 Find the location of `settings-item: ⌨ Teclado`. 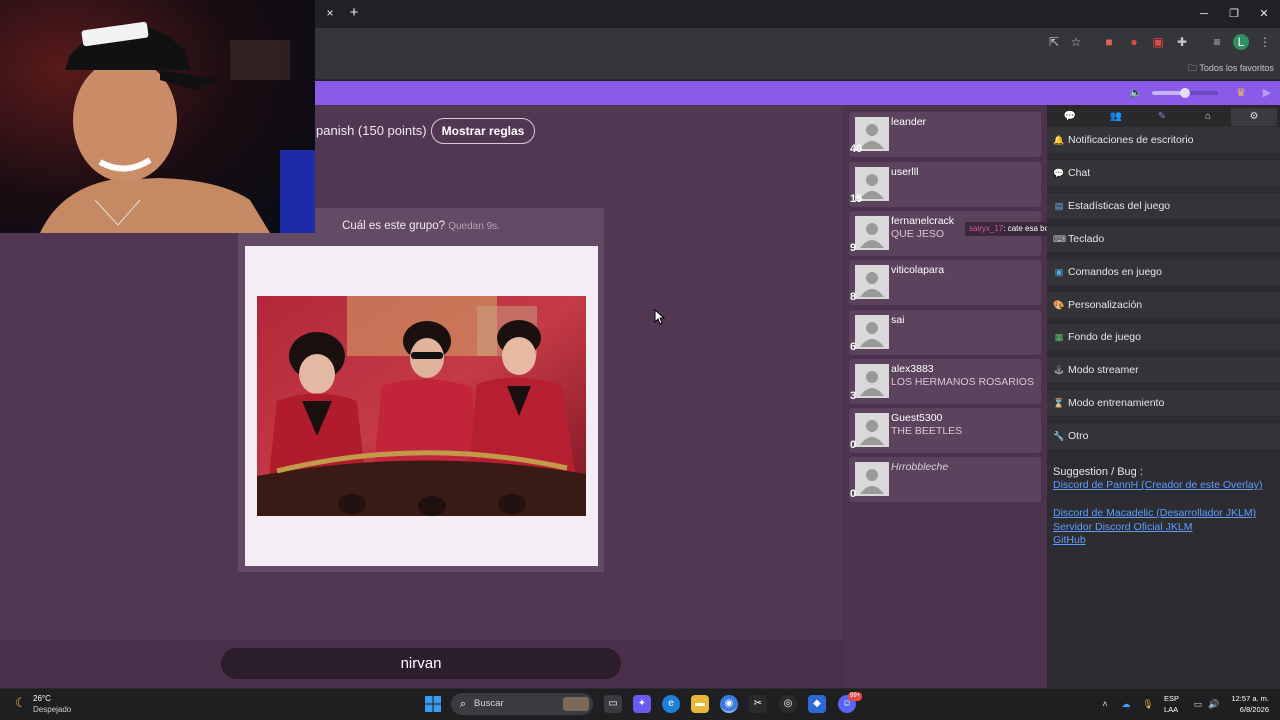

settings-item: ⌨ Teclado is located at coordinates (1163, 238).